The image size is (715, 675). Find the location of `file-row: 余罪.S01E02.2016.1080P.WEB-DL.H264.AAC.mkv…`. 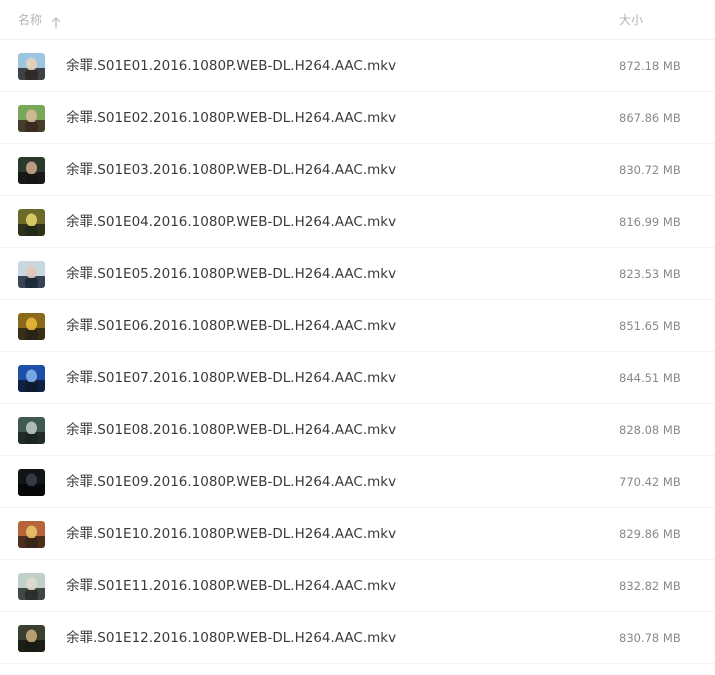

file-row: 余罪.S01E02.2016.1080P.WEB-DL.H264.AAC.mkv… is located at coordinates (357, 118).